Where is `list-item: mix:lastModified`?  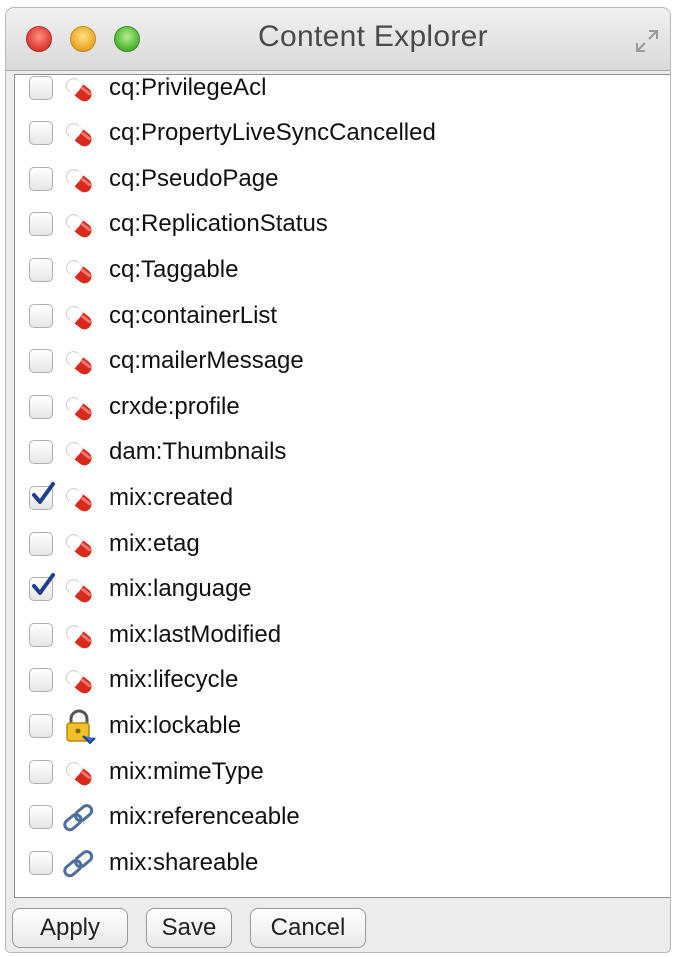 list-item: mix:lastModified is located at coordinates (342, 634).